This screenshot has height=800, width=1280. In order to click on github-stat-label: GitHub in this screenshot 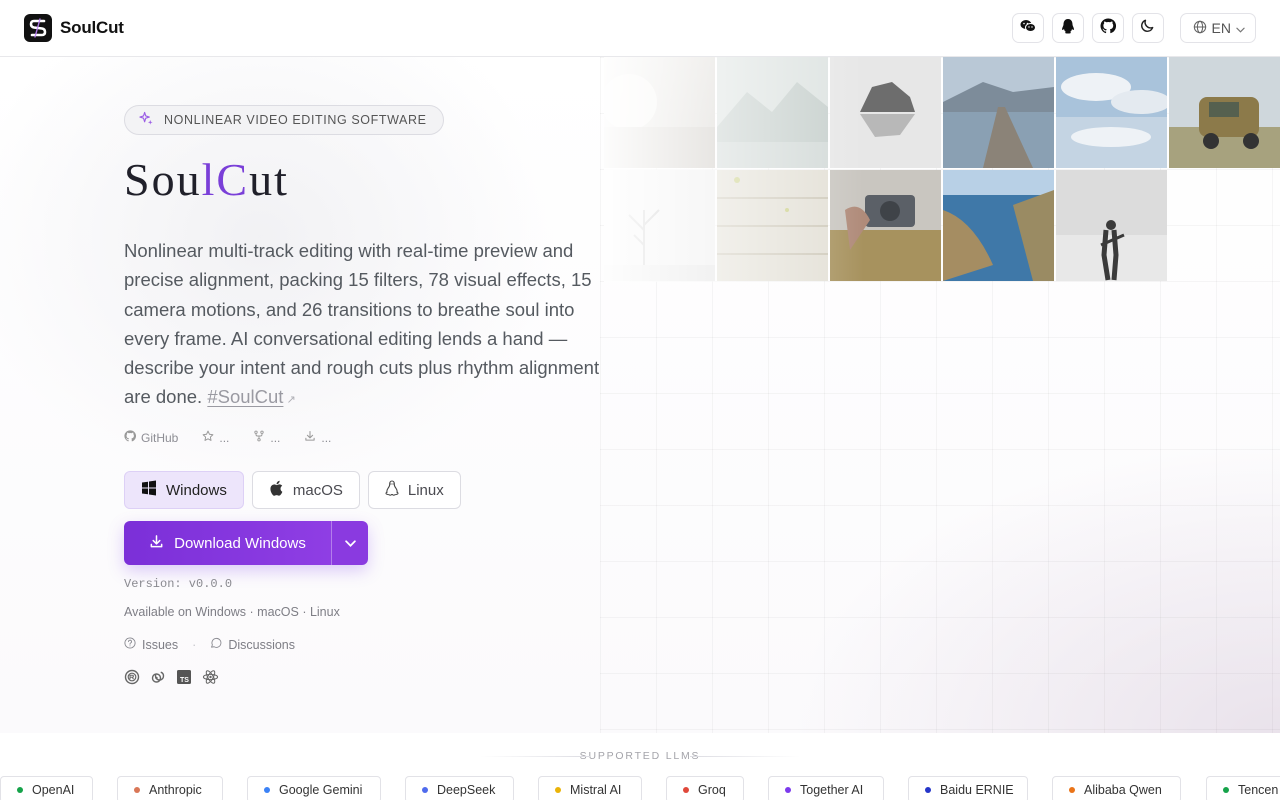, I will do `click(160, 437)`.